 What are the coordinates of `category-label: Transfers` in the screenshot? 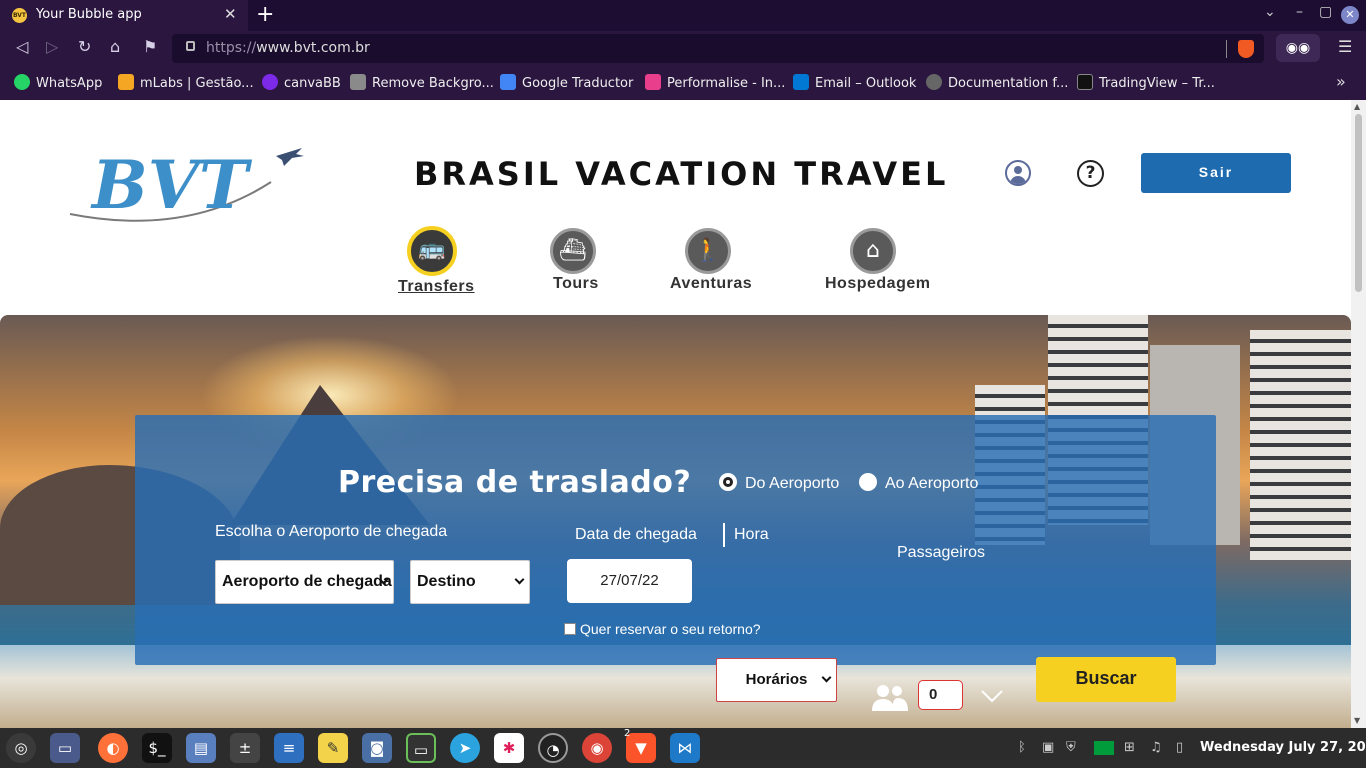 It's located at (436, 286).